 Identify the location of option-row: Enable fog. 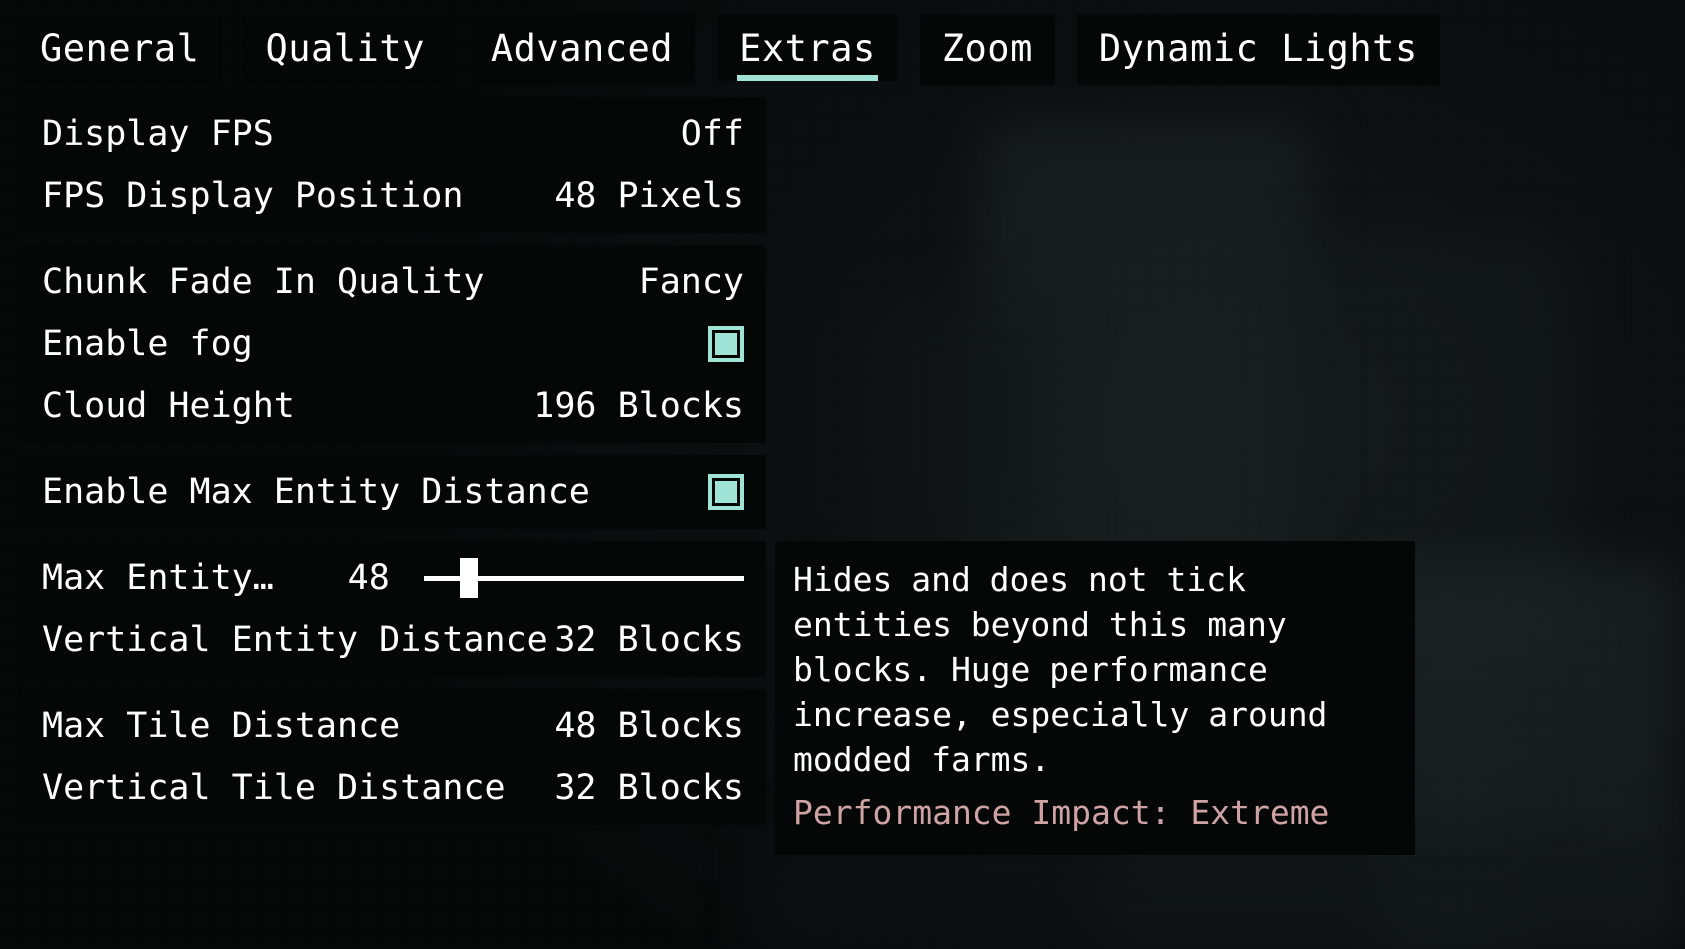
(392, 344).